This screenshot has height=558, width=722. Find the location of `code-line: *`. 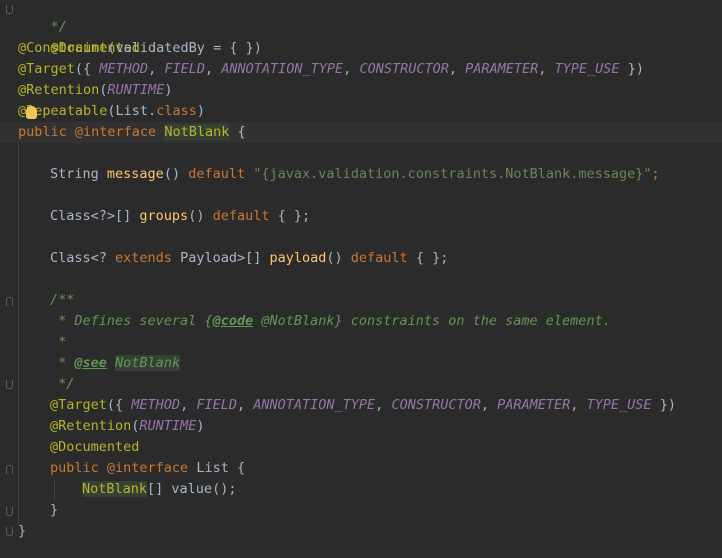

code-line: * is located at coordinates (58, 342).